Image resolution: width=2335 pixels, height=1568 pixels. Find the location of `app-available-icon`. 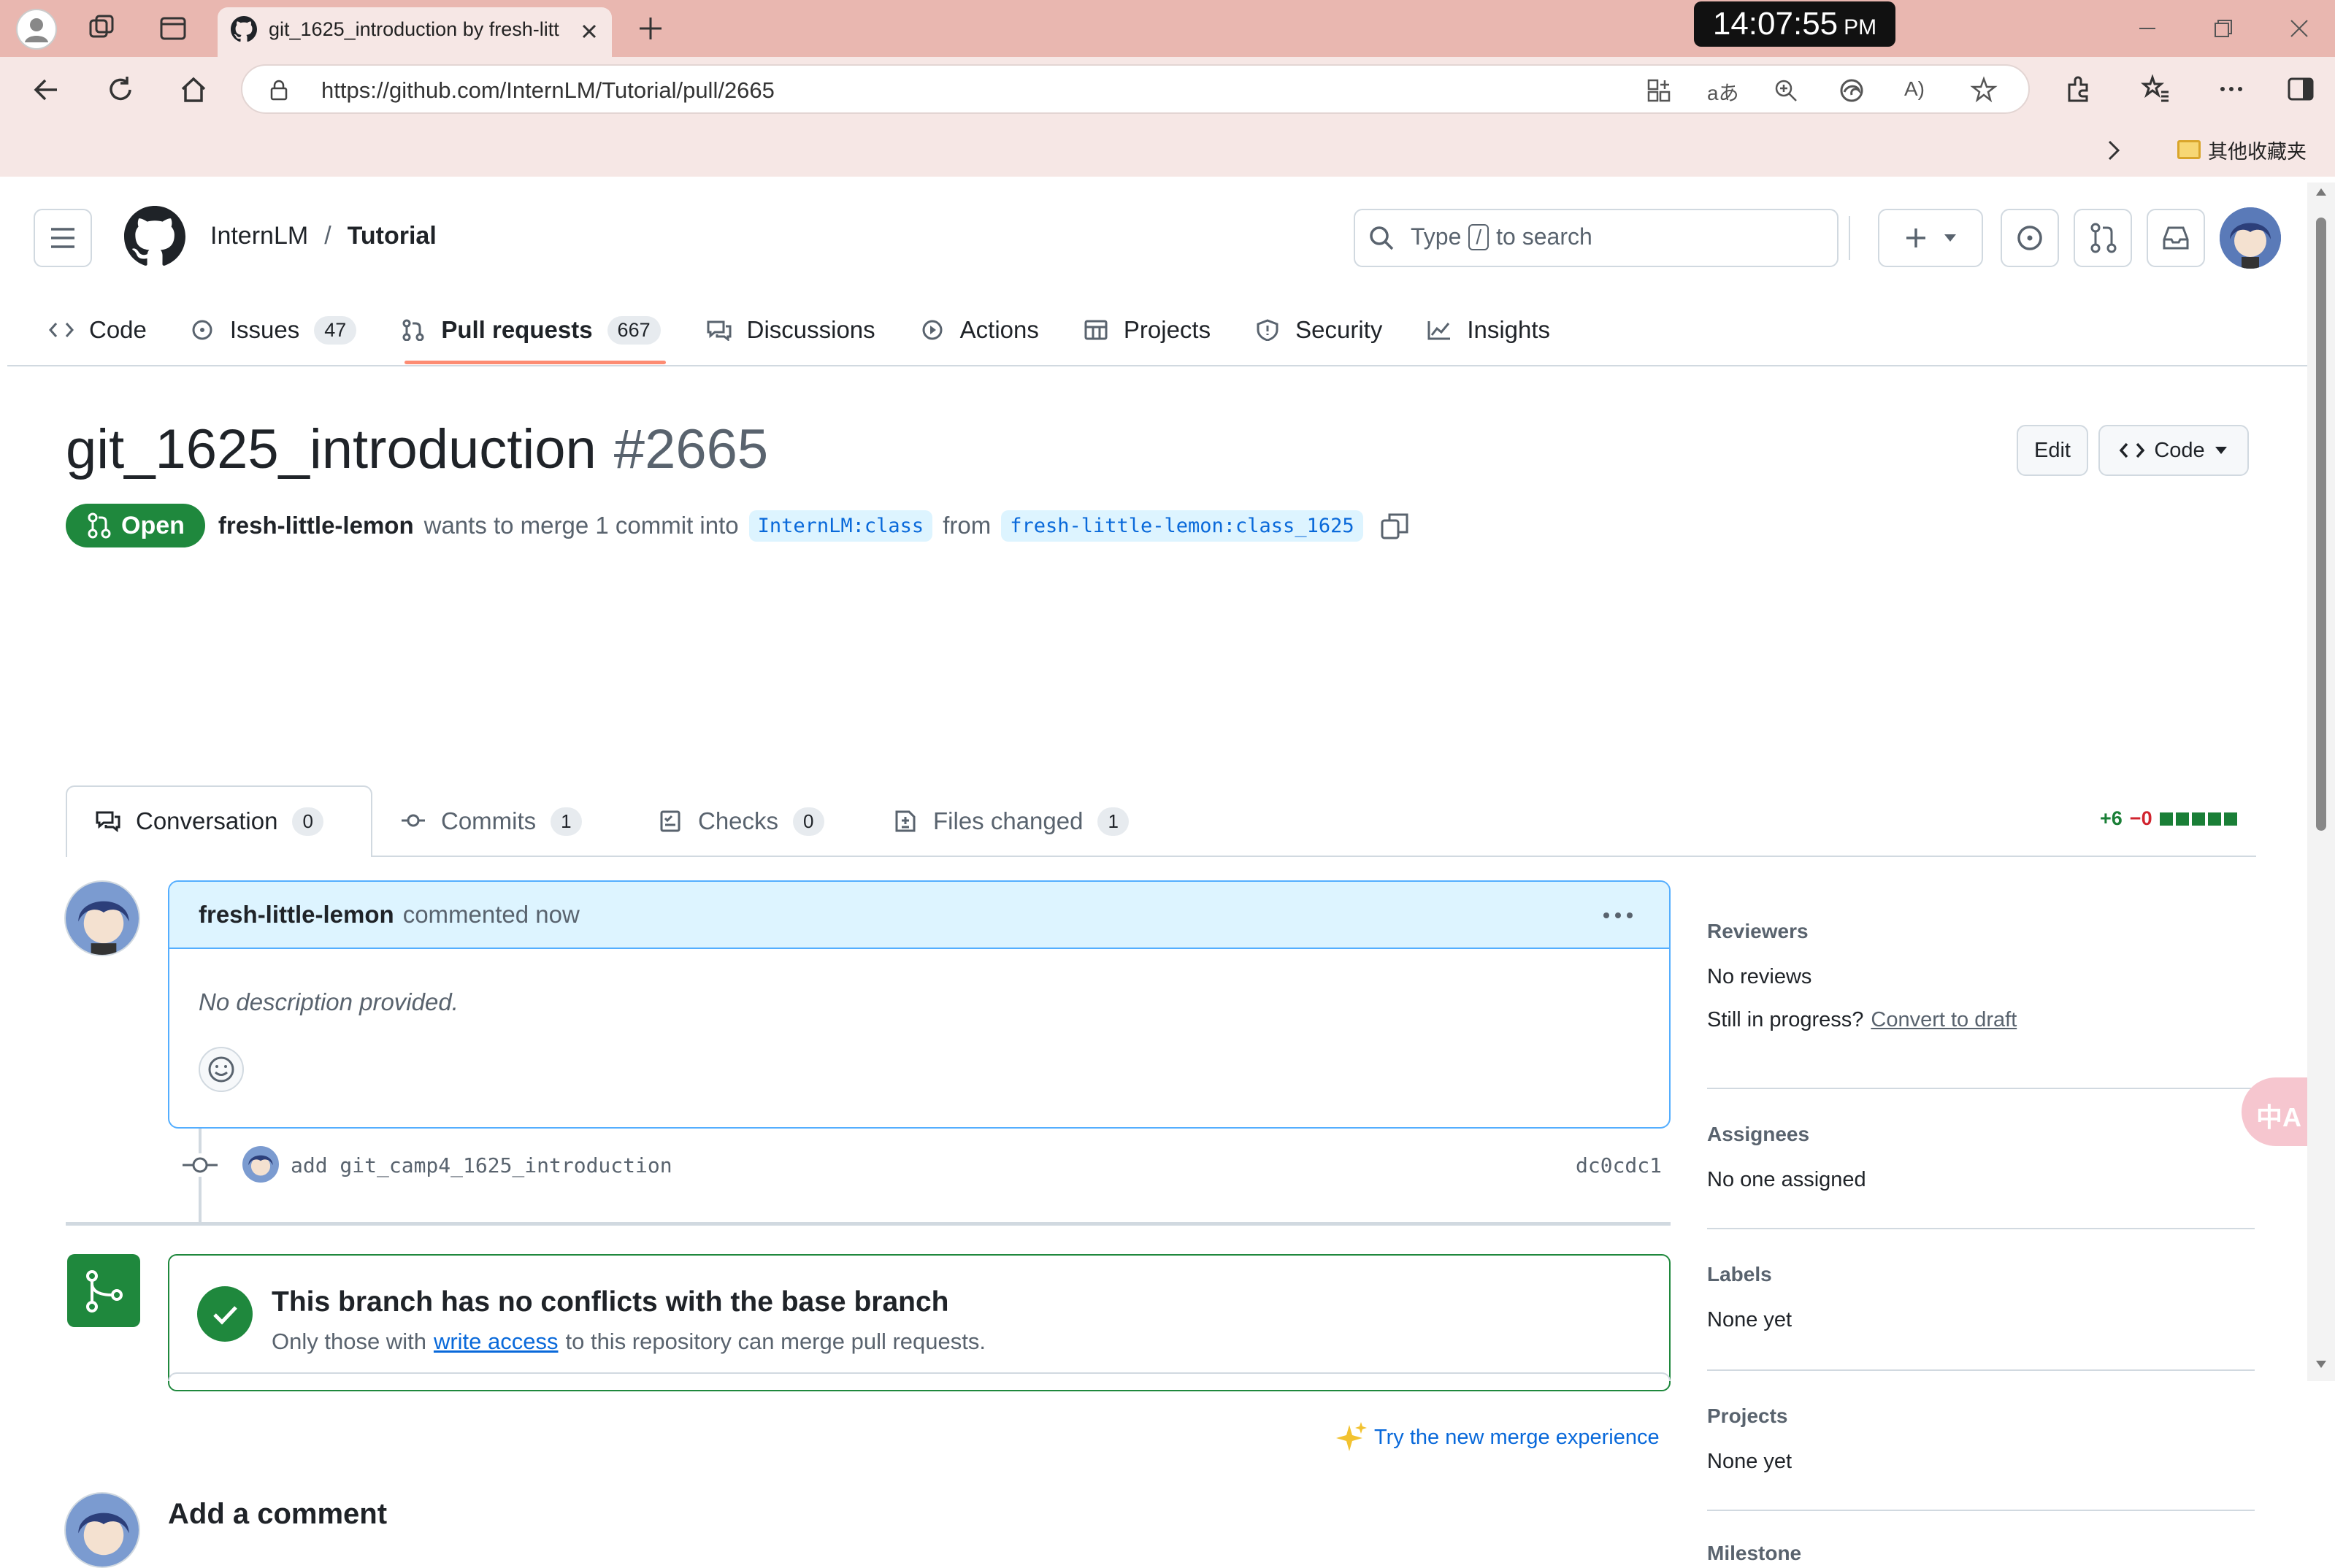

app-available-icon is located at coordinates (1659, 90).